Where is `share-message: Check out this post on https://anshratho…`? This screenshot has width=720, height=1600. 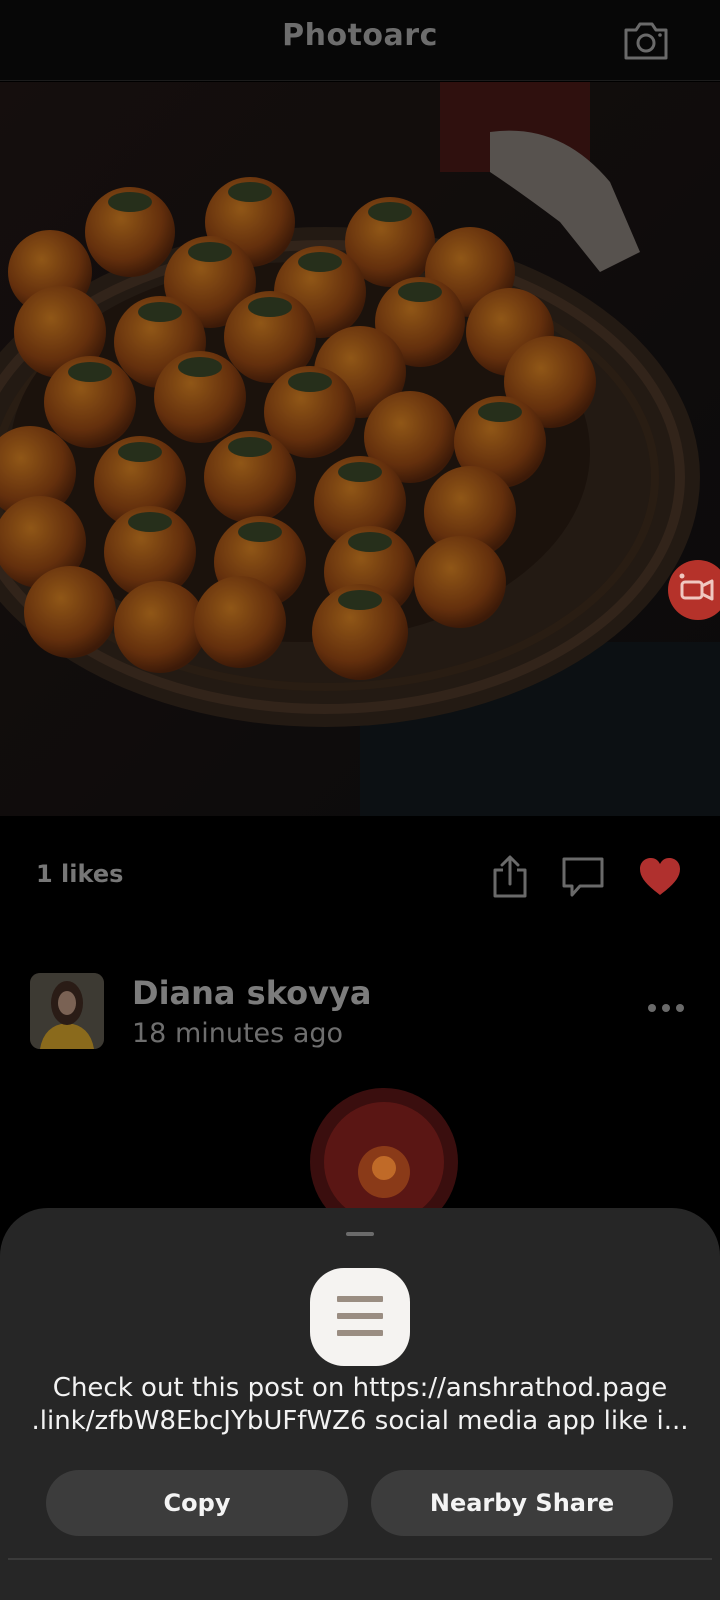 share-message: Check out this post on https://anshratho… is located at coordinates (360, 1405).